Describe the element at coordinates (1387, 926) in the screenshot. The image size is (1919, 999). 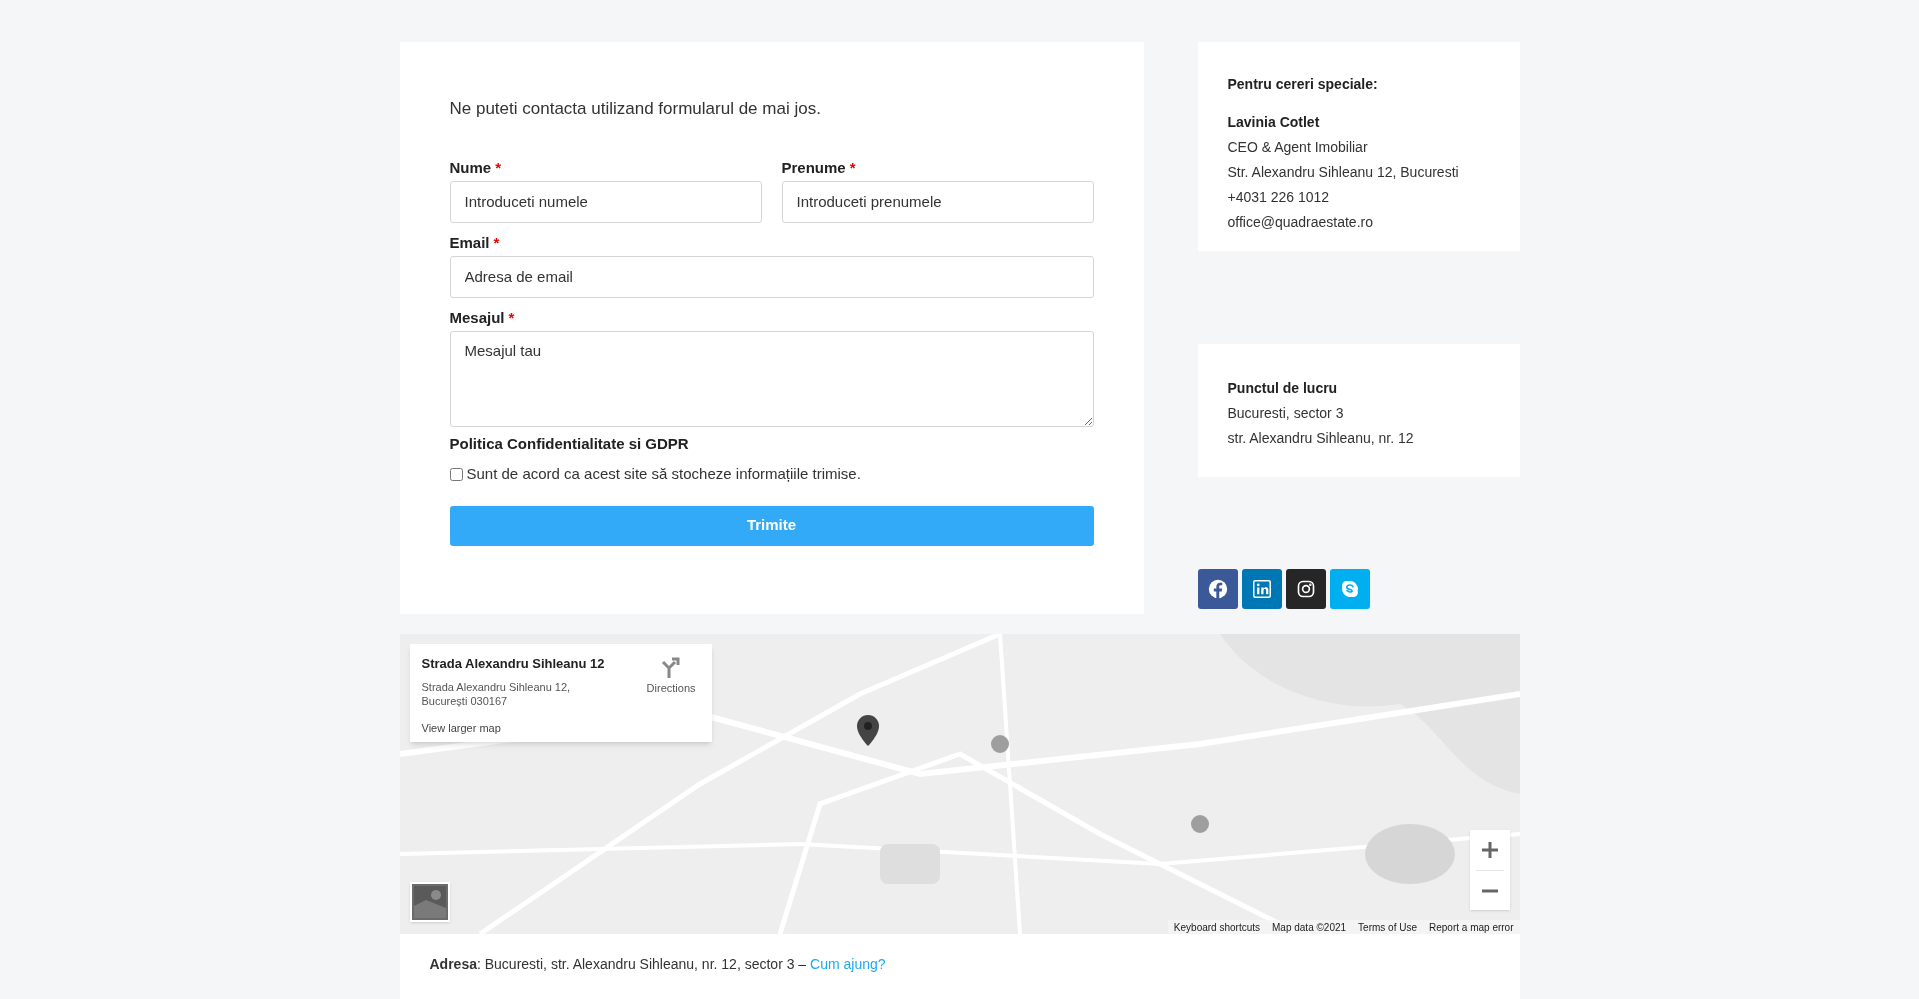
I see `attribution-link: Terms of Use` at that location.